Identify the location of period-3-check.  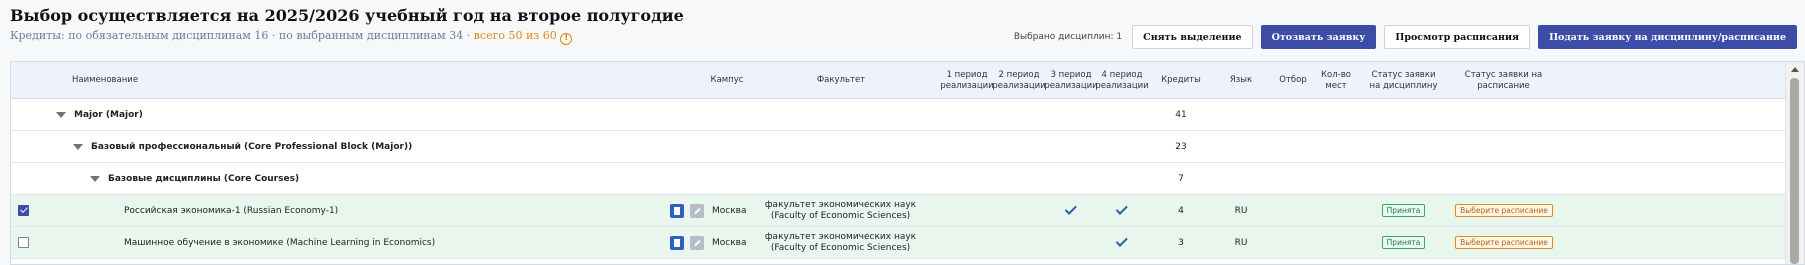
(1071, 210).